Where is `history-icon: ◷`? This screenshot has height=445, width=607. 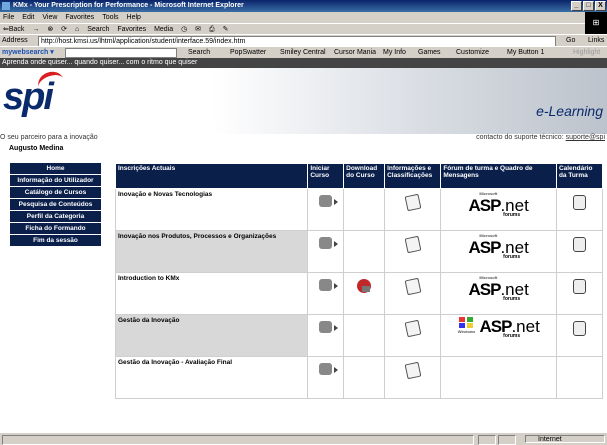
history-icon: ◷ is located at coordinates (184, 29).